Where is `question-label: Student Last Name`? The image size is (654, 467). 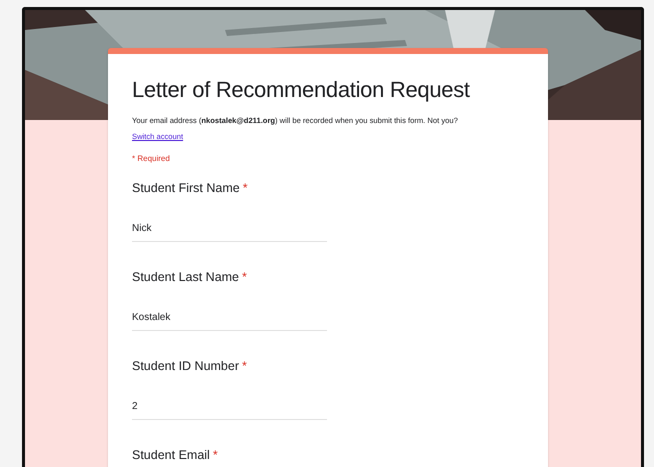 question-label: Student Last Name is located at coordinates (186, 277).